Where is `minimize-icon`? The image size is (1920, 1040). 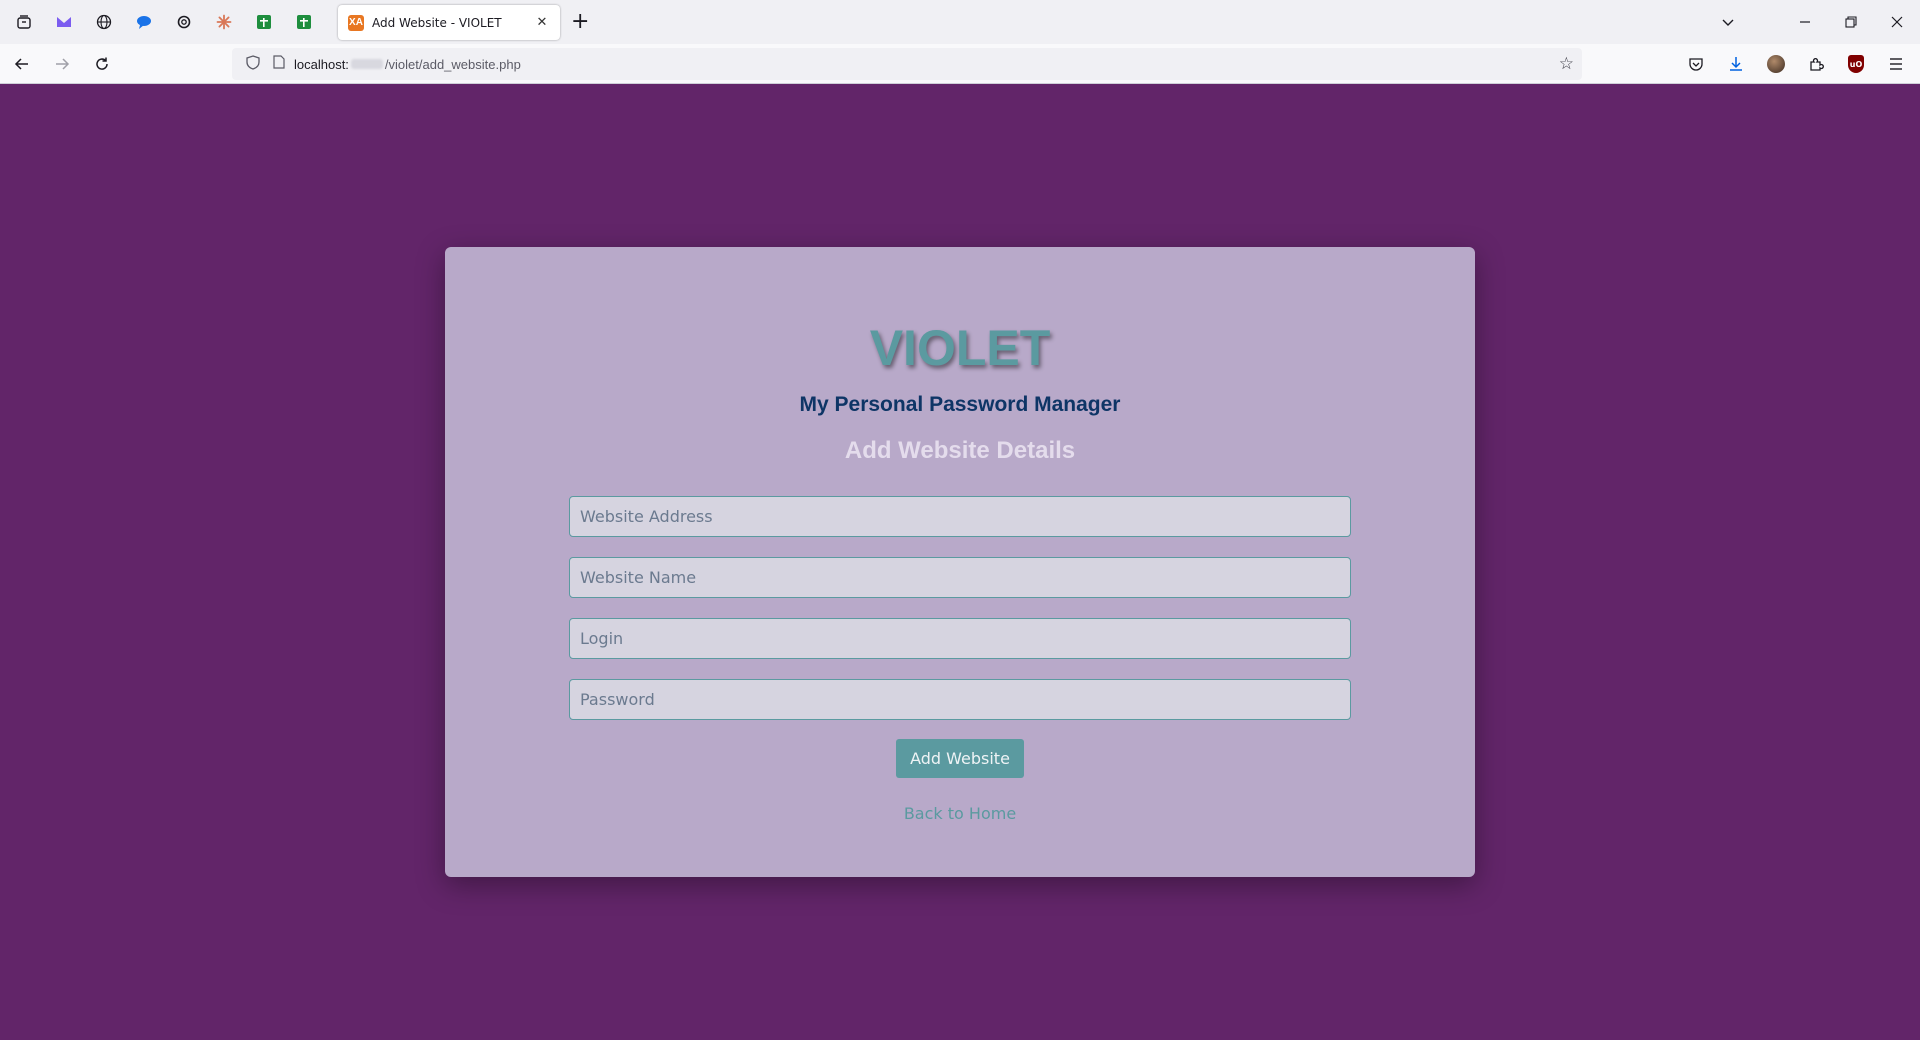 minimize-icon is located at coordinates (1805, 22).